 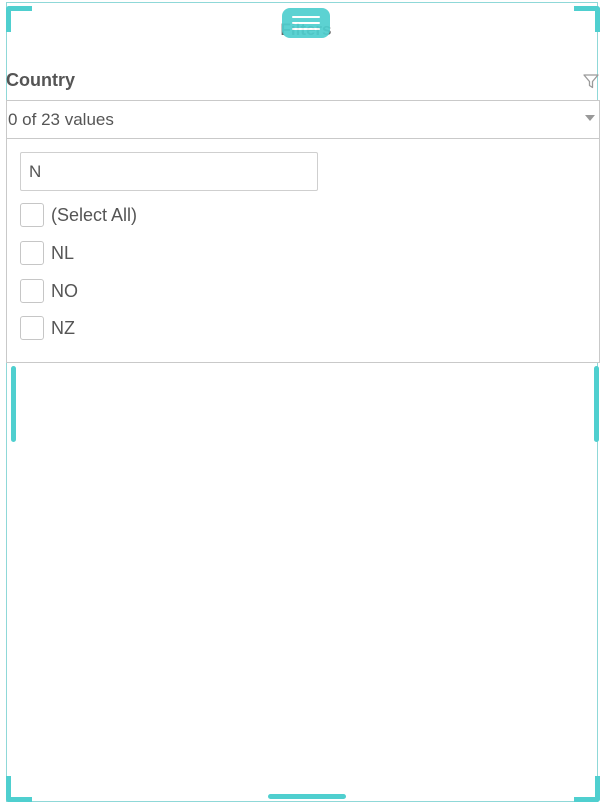 I want to click on option-label: (Select All), so click(x=94, y=214).